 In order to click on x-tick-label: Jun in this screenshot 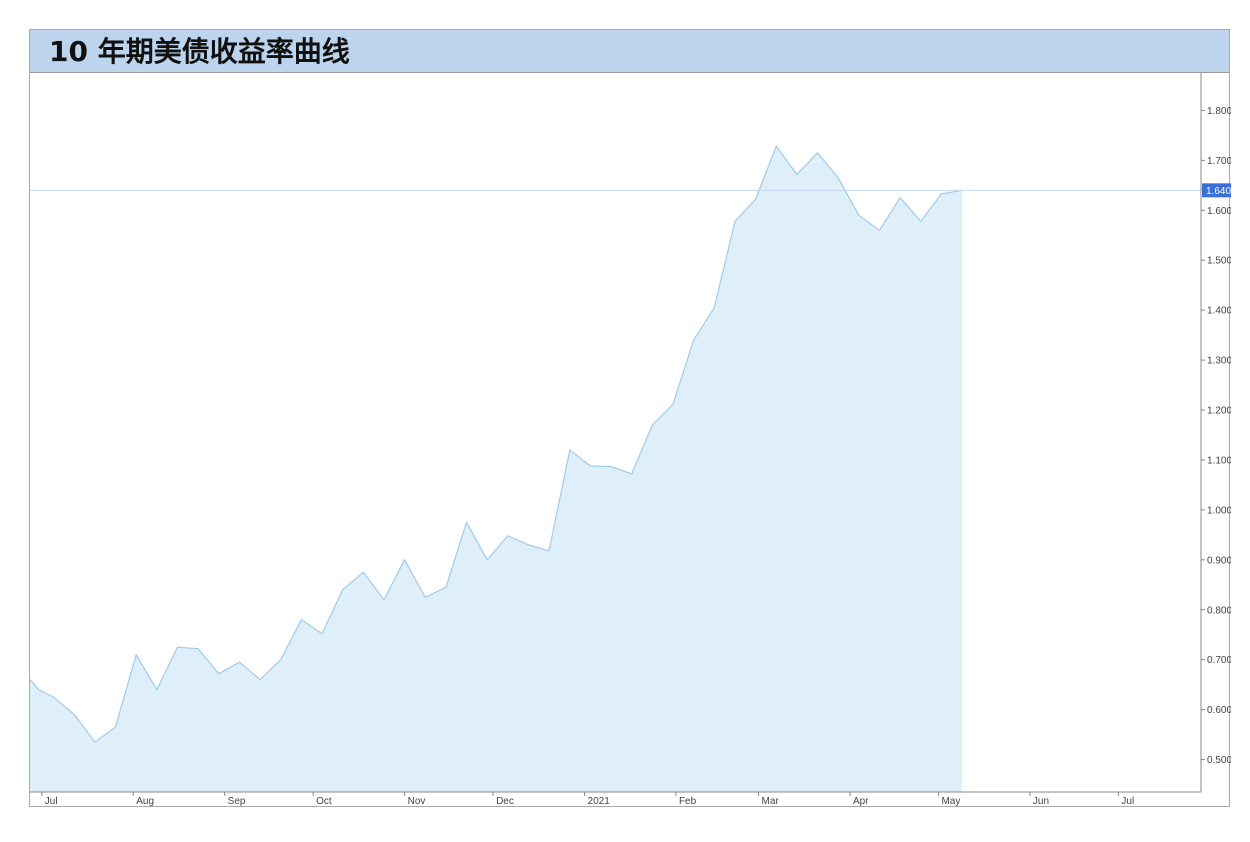, I will do `click(1041, 801)`.